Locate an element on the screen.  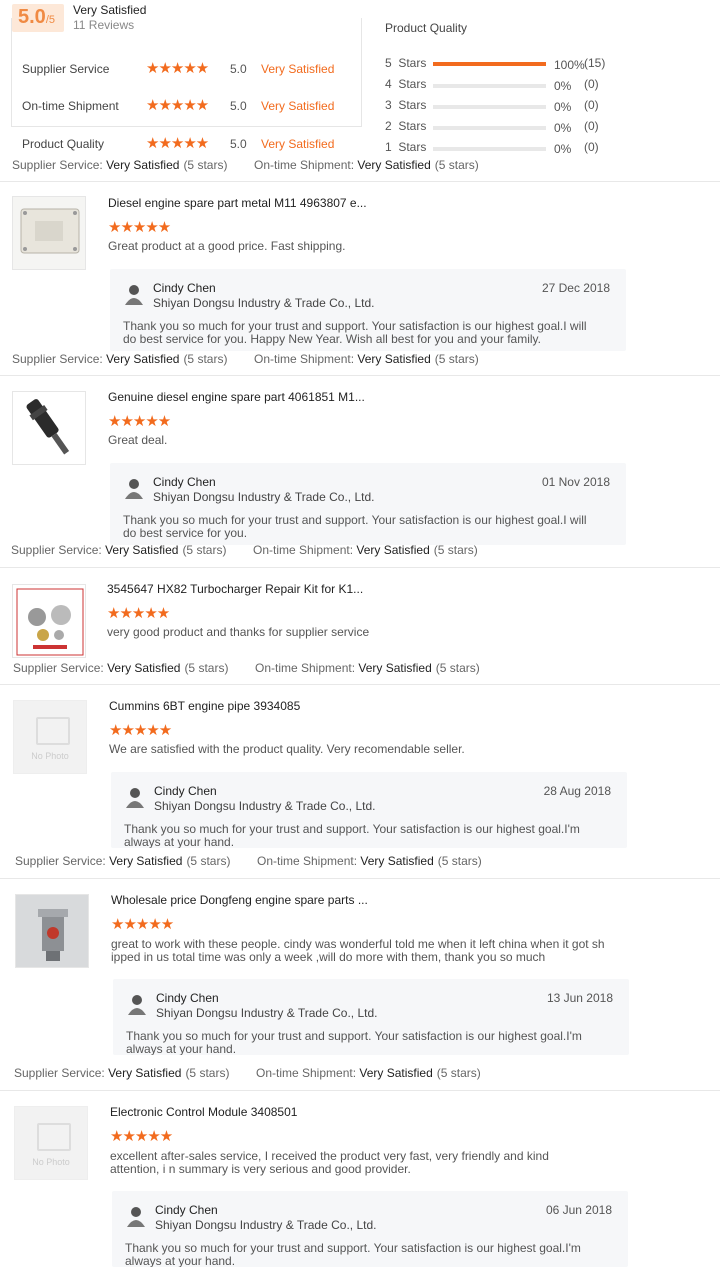
engine-part-image is located at coordinates (52, 931).